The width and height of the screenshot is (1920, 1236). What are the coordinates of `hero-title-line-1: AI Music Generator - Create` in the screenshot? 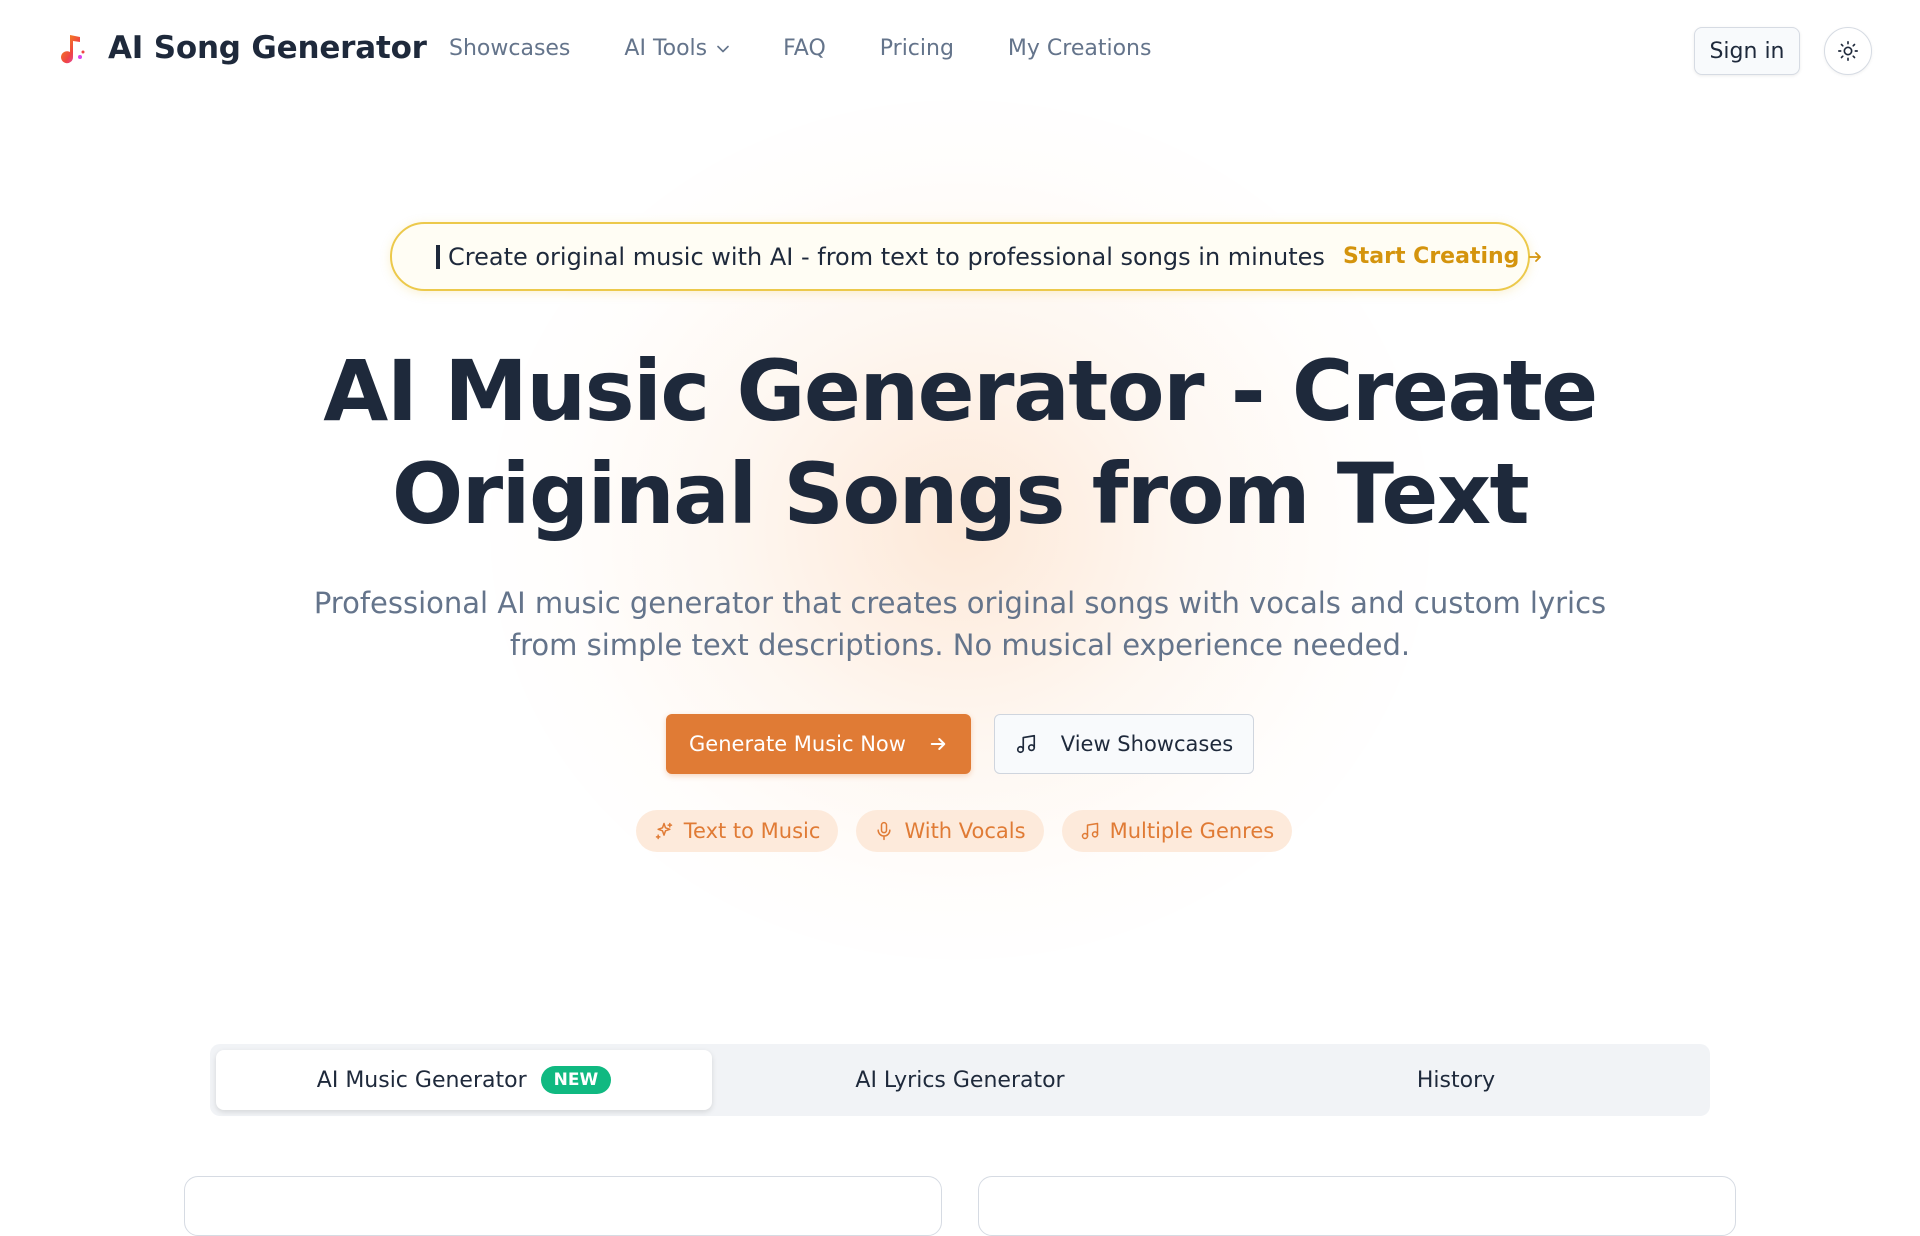 It's located at (960, 391).